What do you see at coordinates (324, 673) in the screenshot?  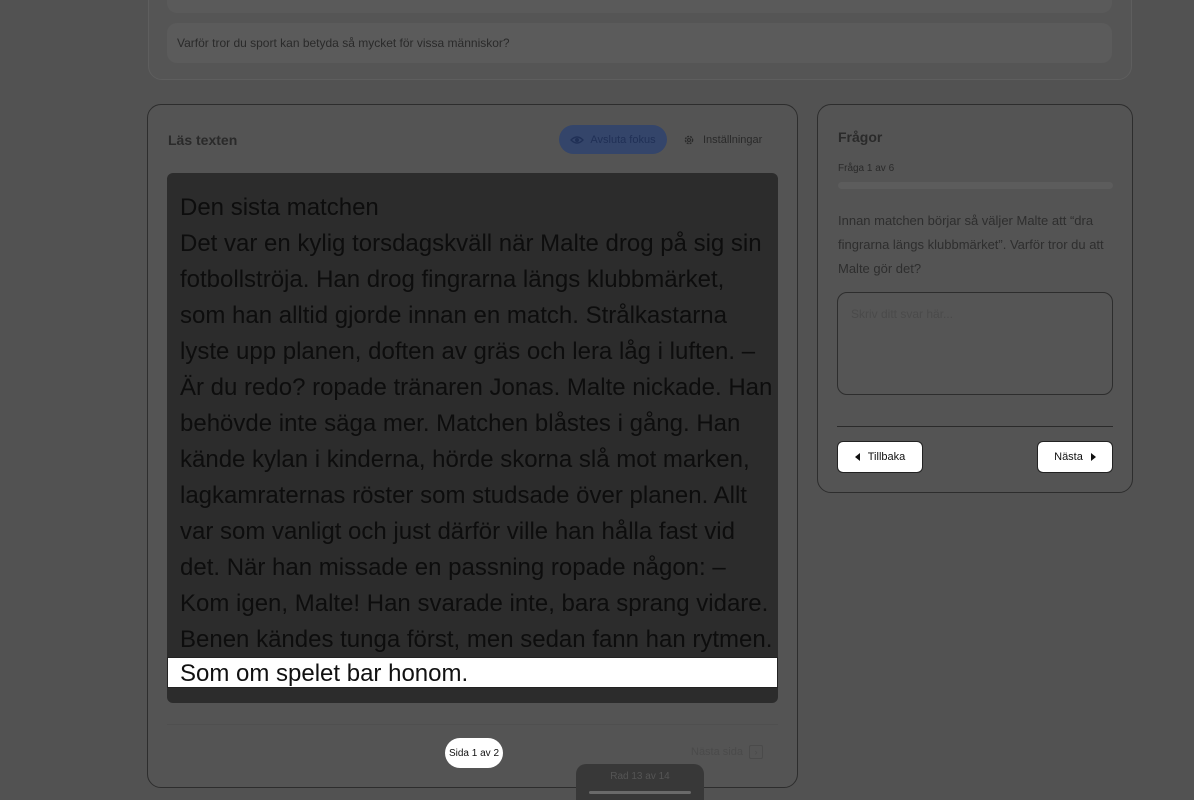 I see `focused-line-text: Som om spelet bar honom.` at bounding box center [324, 673].